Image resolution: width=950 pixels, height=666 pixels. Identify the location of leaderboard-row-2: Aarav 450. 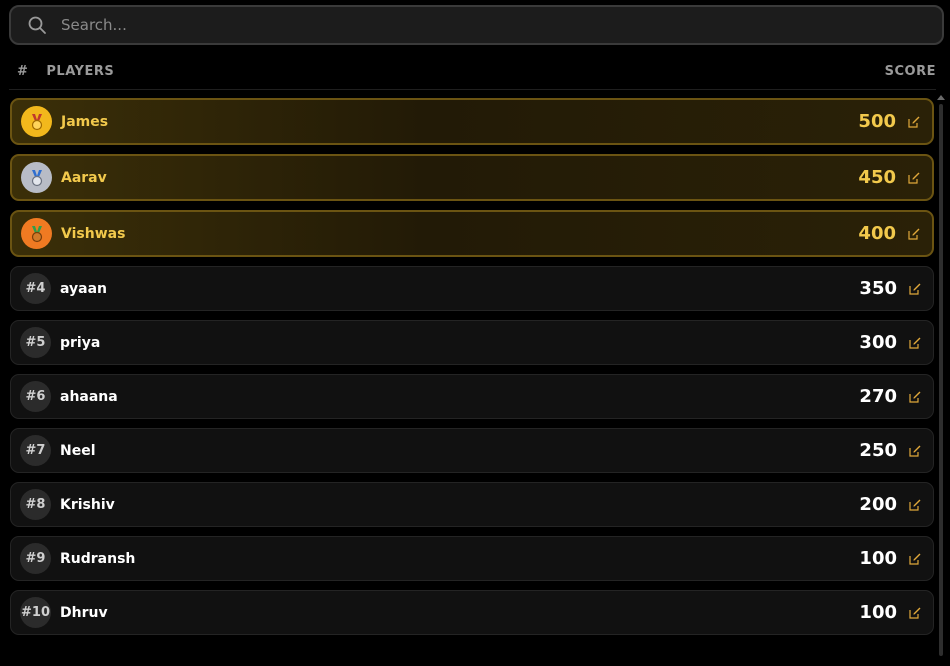
(472, 177).